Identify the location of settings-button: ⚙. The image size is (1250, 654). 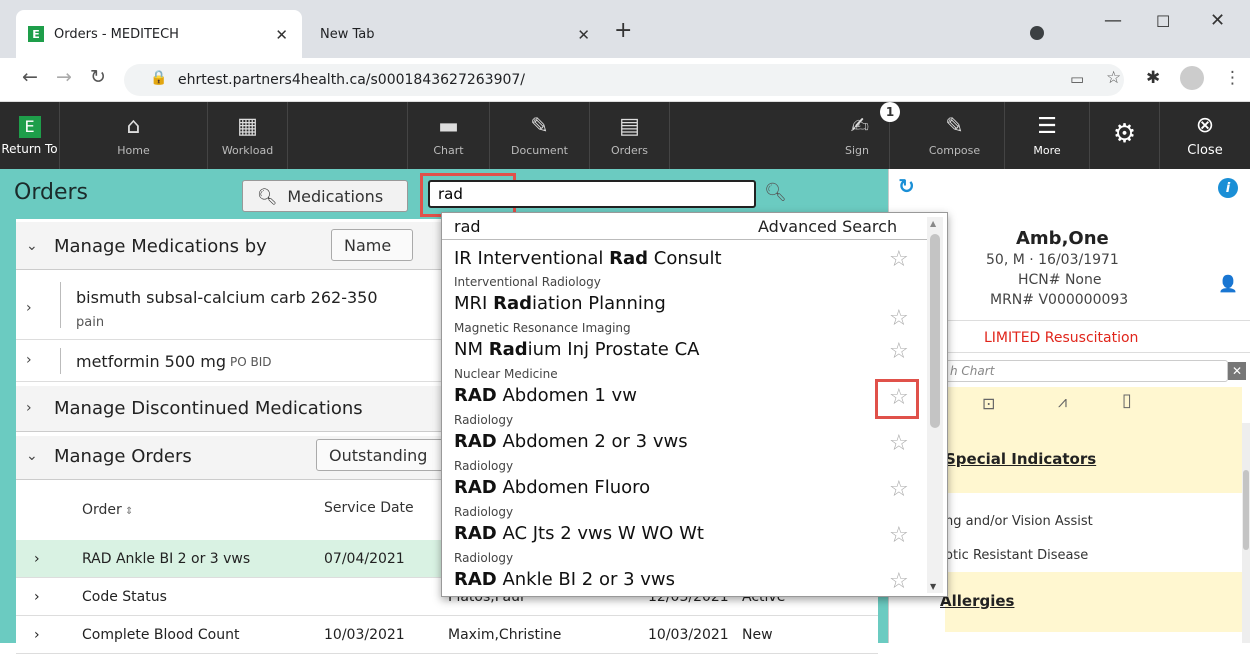
(1125, 135).